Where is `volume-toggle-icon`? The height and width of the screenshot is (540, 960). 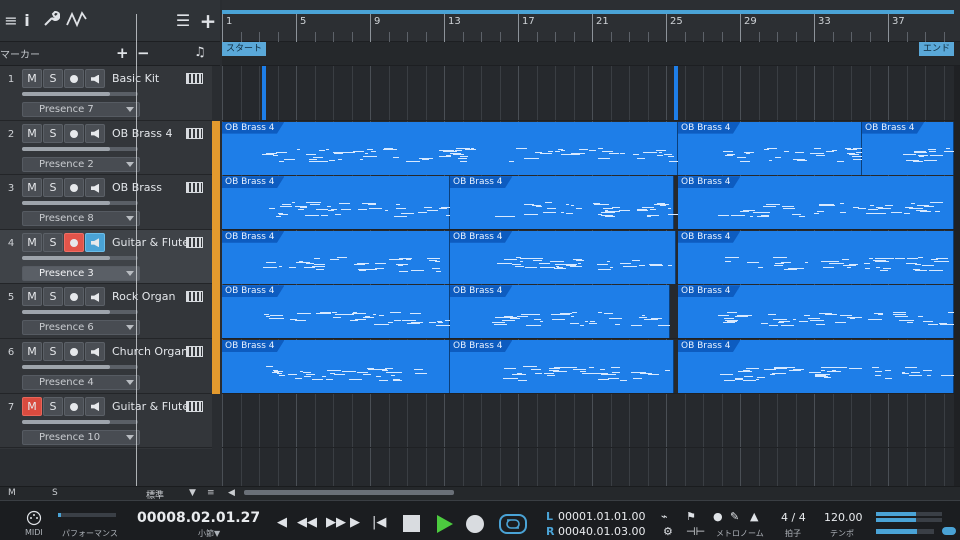
volume-toggle-icon is located at coordinates (949, 531).